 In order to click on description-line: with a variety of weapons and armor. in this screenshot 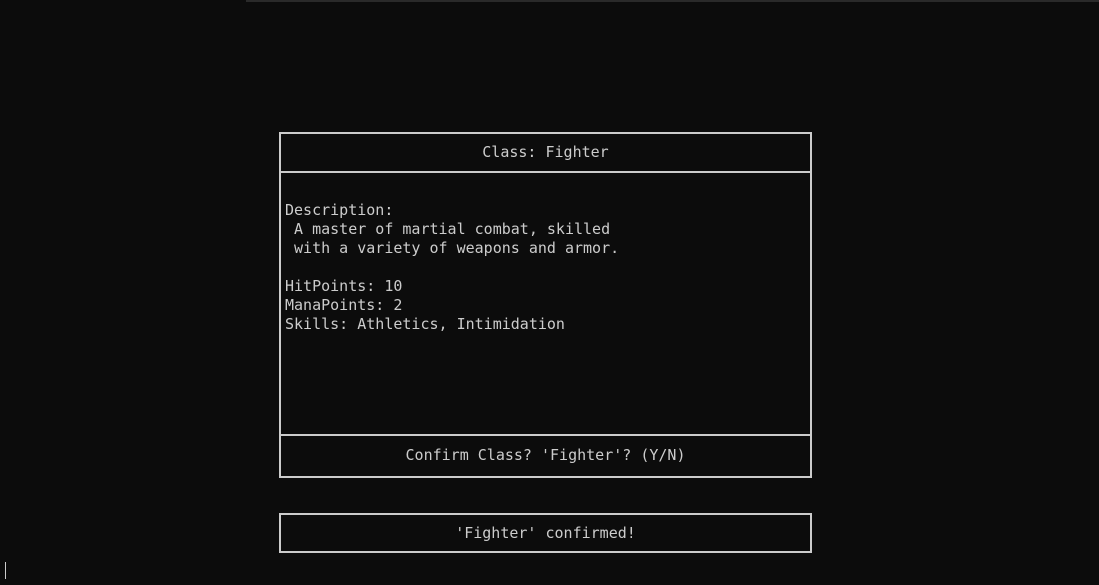, I will do `click(452, 248)`.